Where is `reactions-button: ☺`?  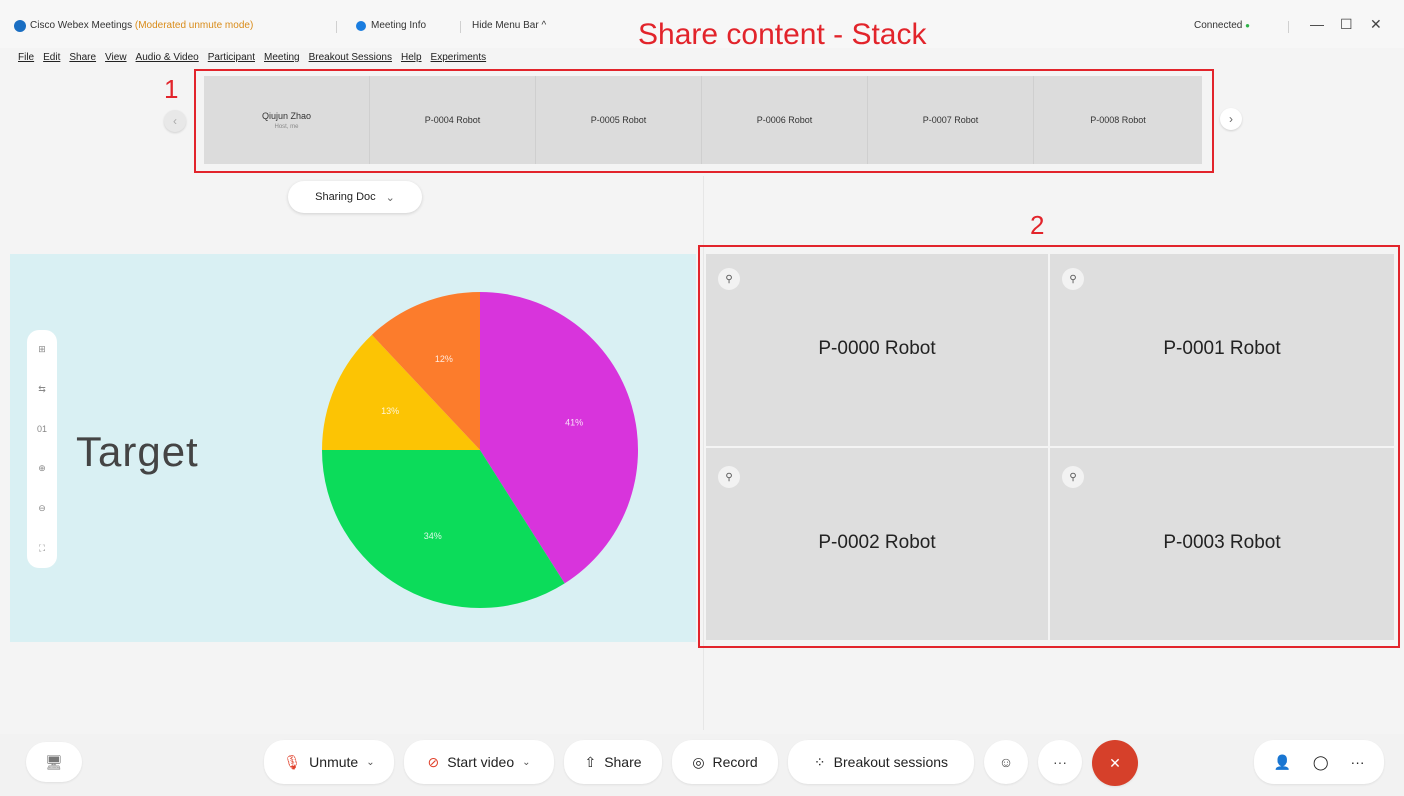
reactions-button: ☺ is located at coordinates (1006, 762).